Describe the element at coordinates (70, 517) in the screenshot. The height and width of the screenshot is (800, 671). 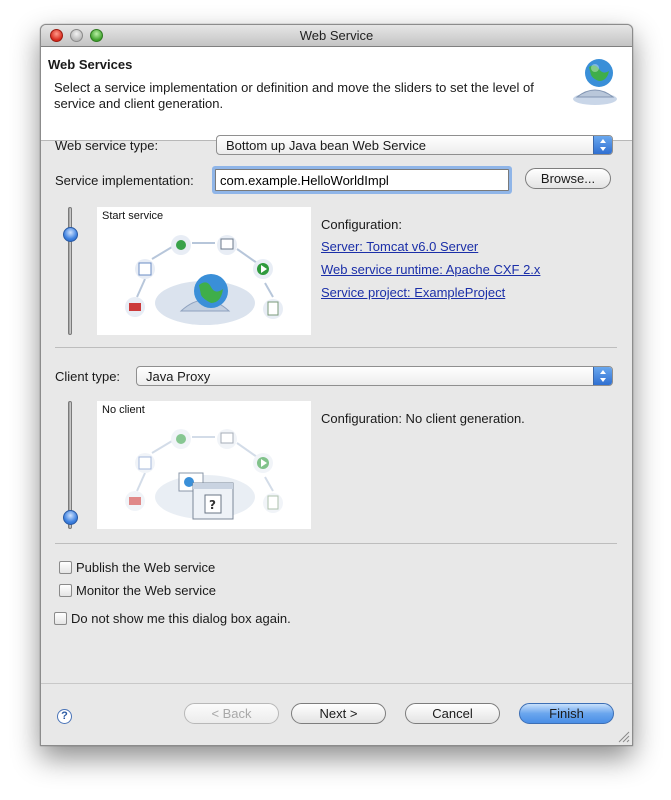
I see `client-slider-knob` at that location.